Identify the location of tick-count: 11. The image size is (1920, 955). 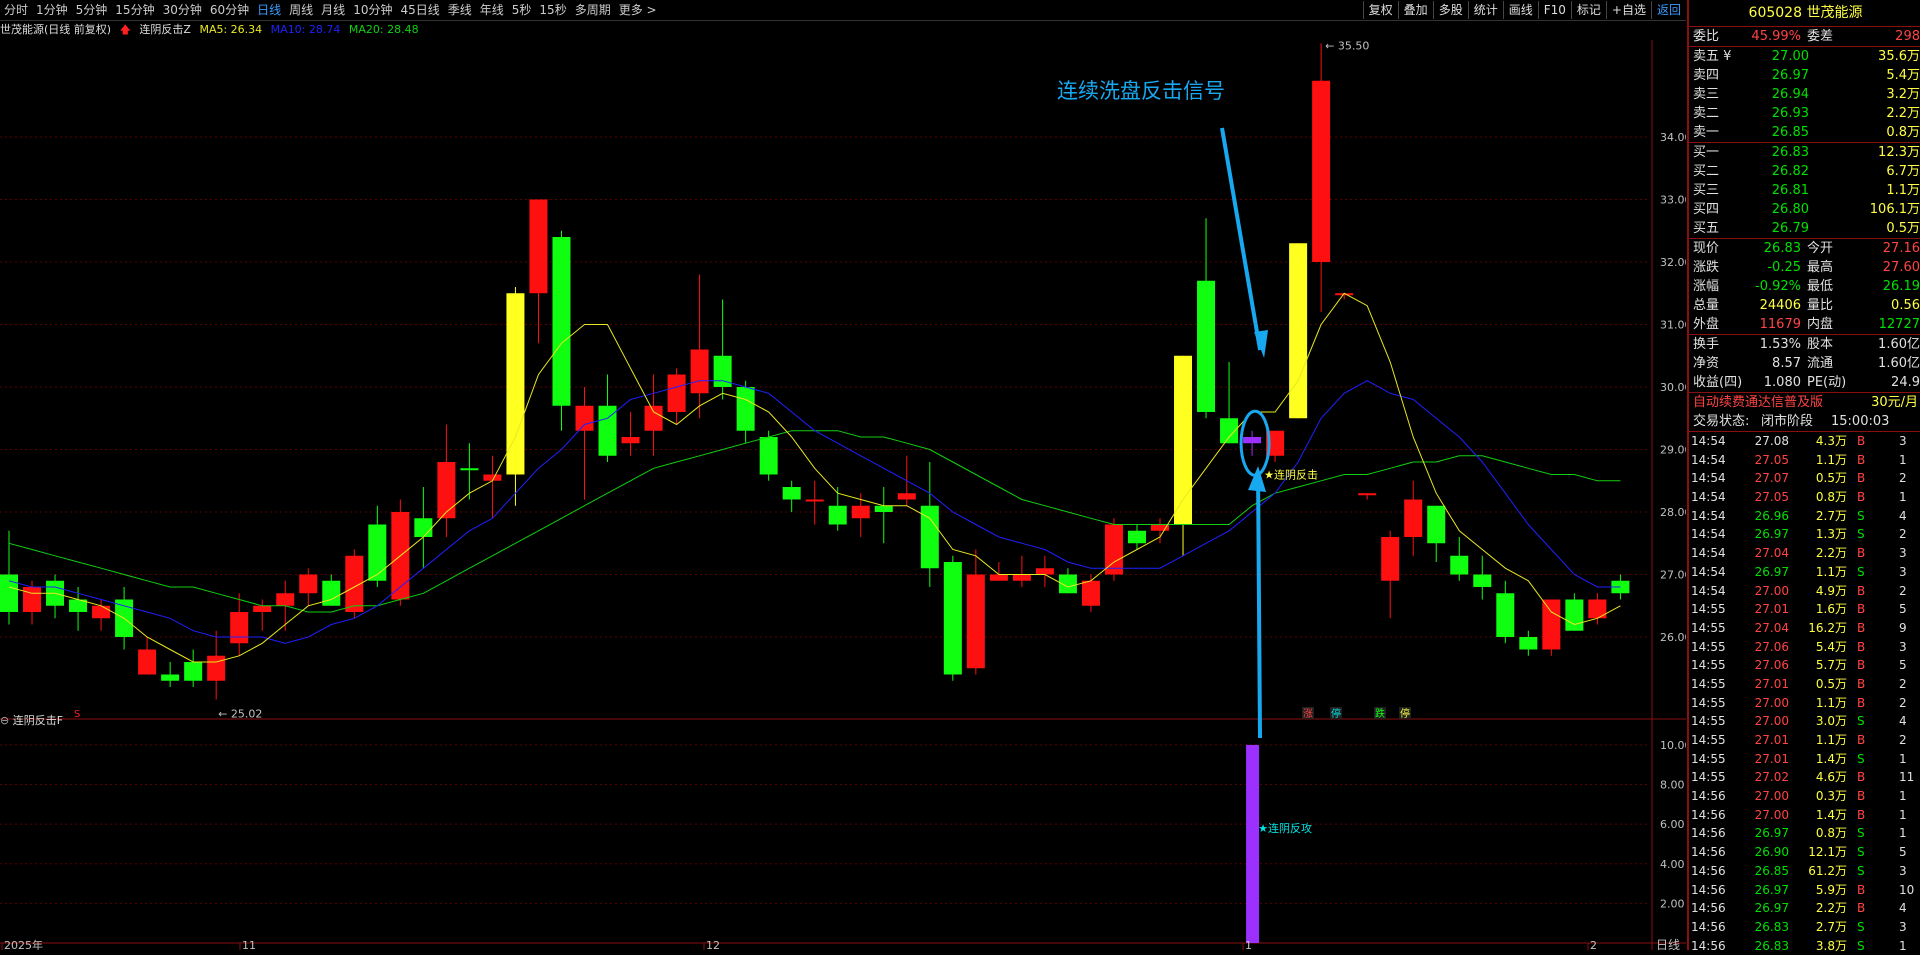
(1907, 777).